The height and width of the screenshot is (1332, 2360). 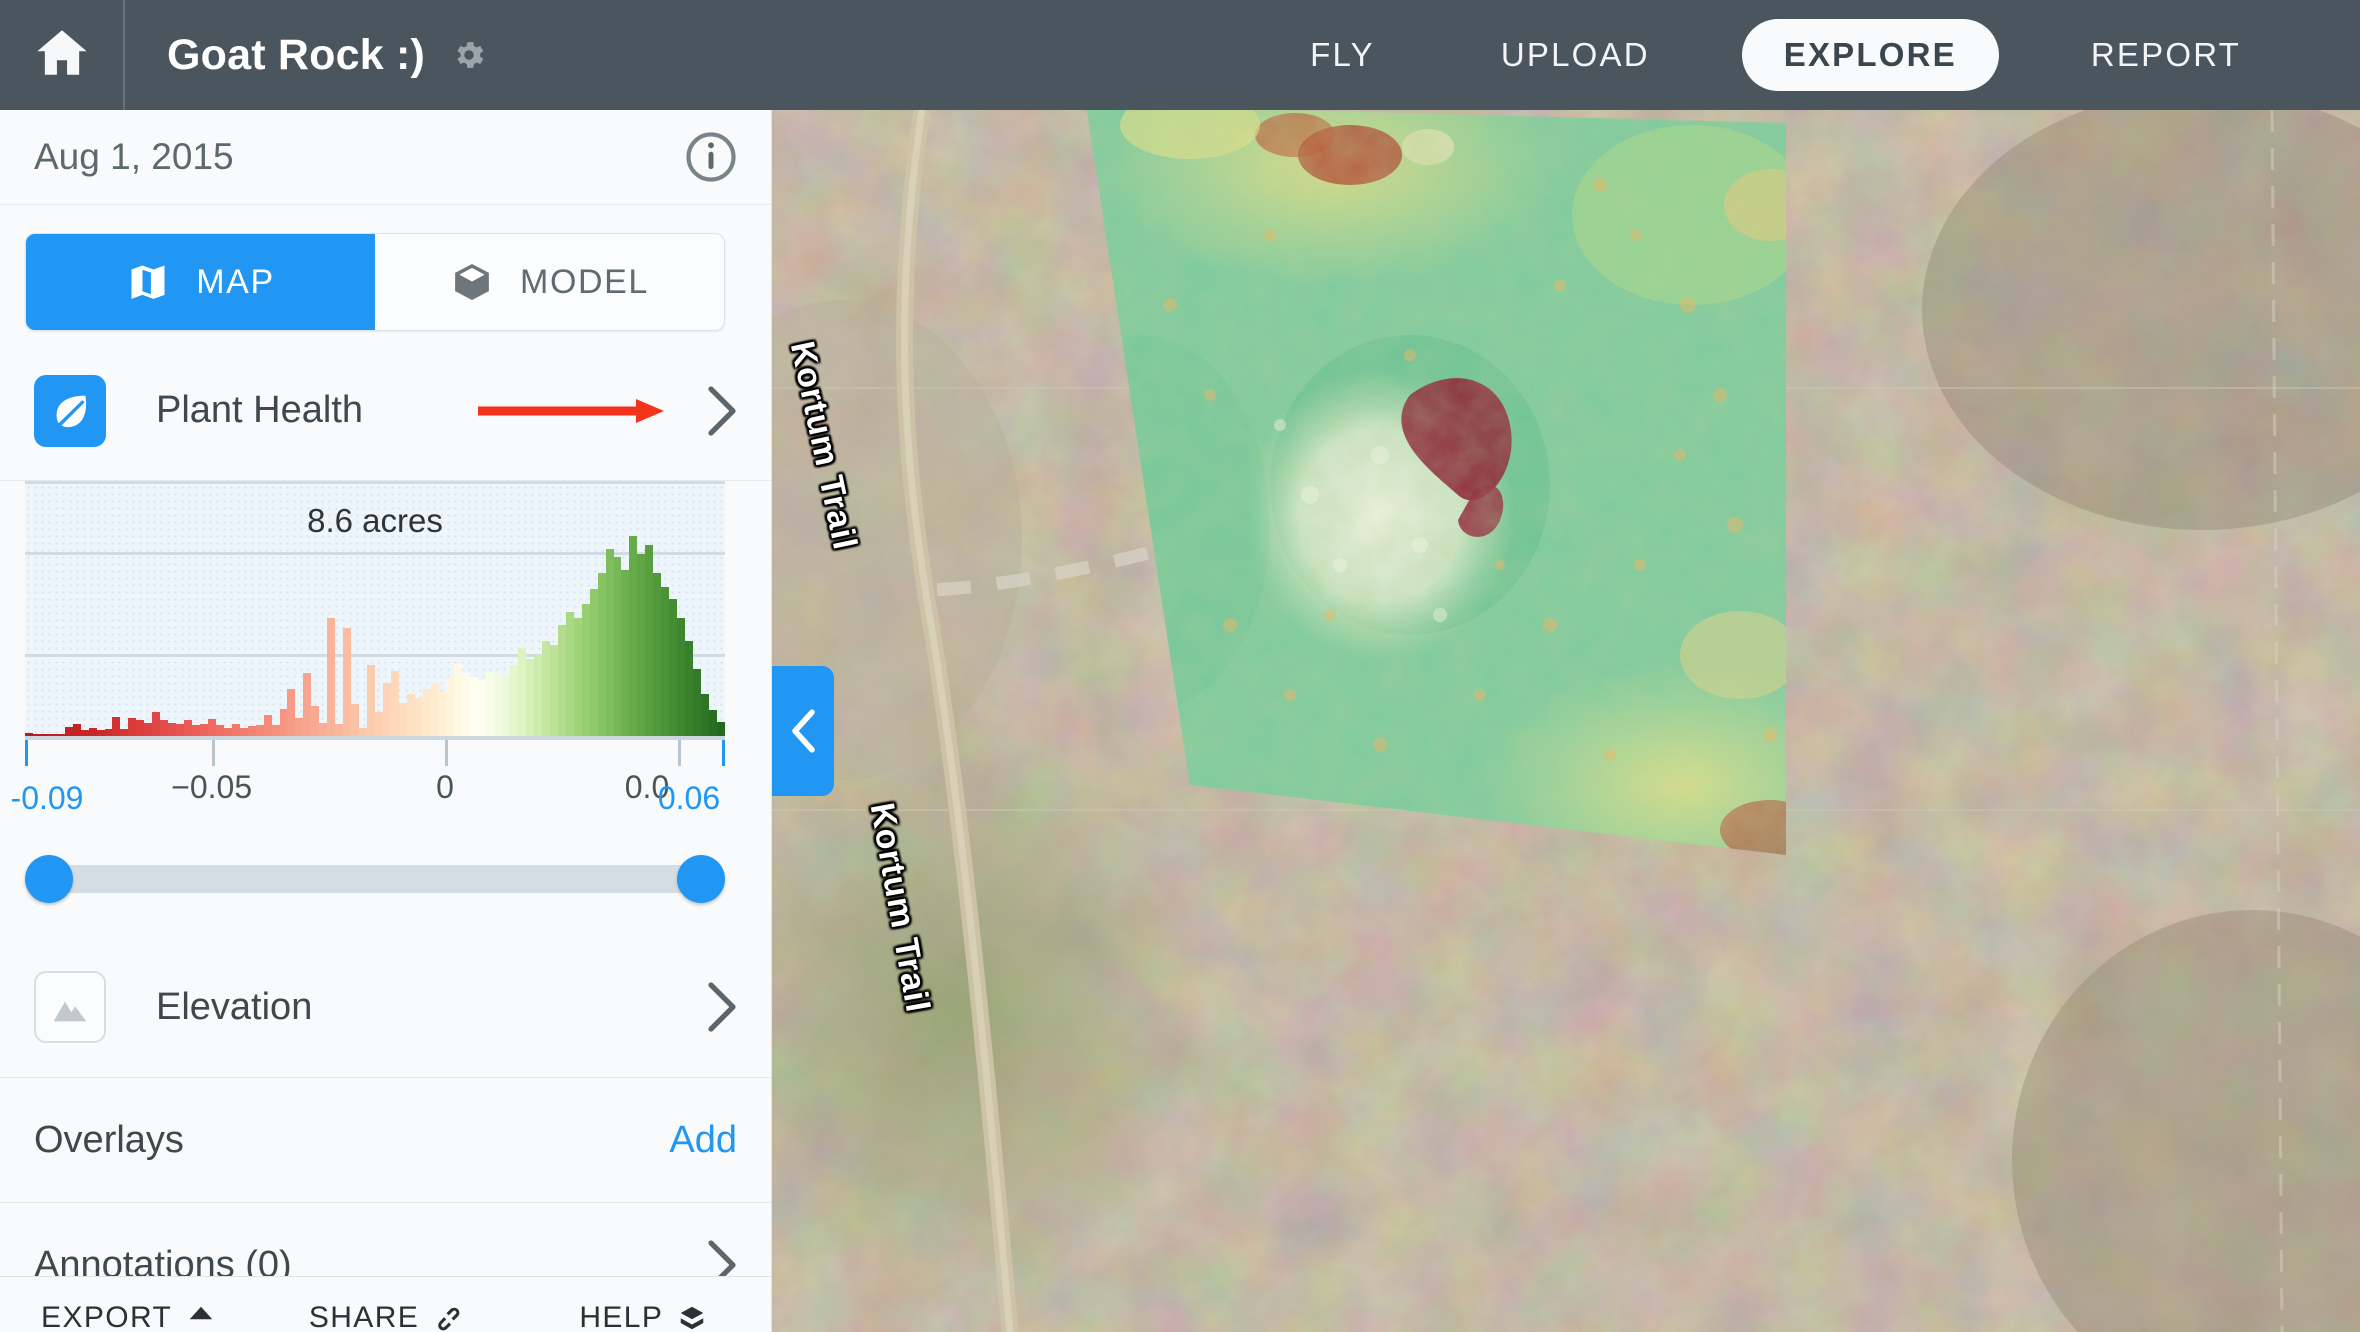 What do you see at coordinates (701, 879) in the screenshot?
I see `slider-handle-max` at bounding box center [701, 879].